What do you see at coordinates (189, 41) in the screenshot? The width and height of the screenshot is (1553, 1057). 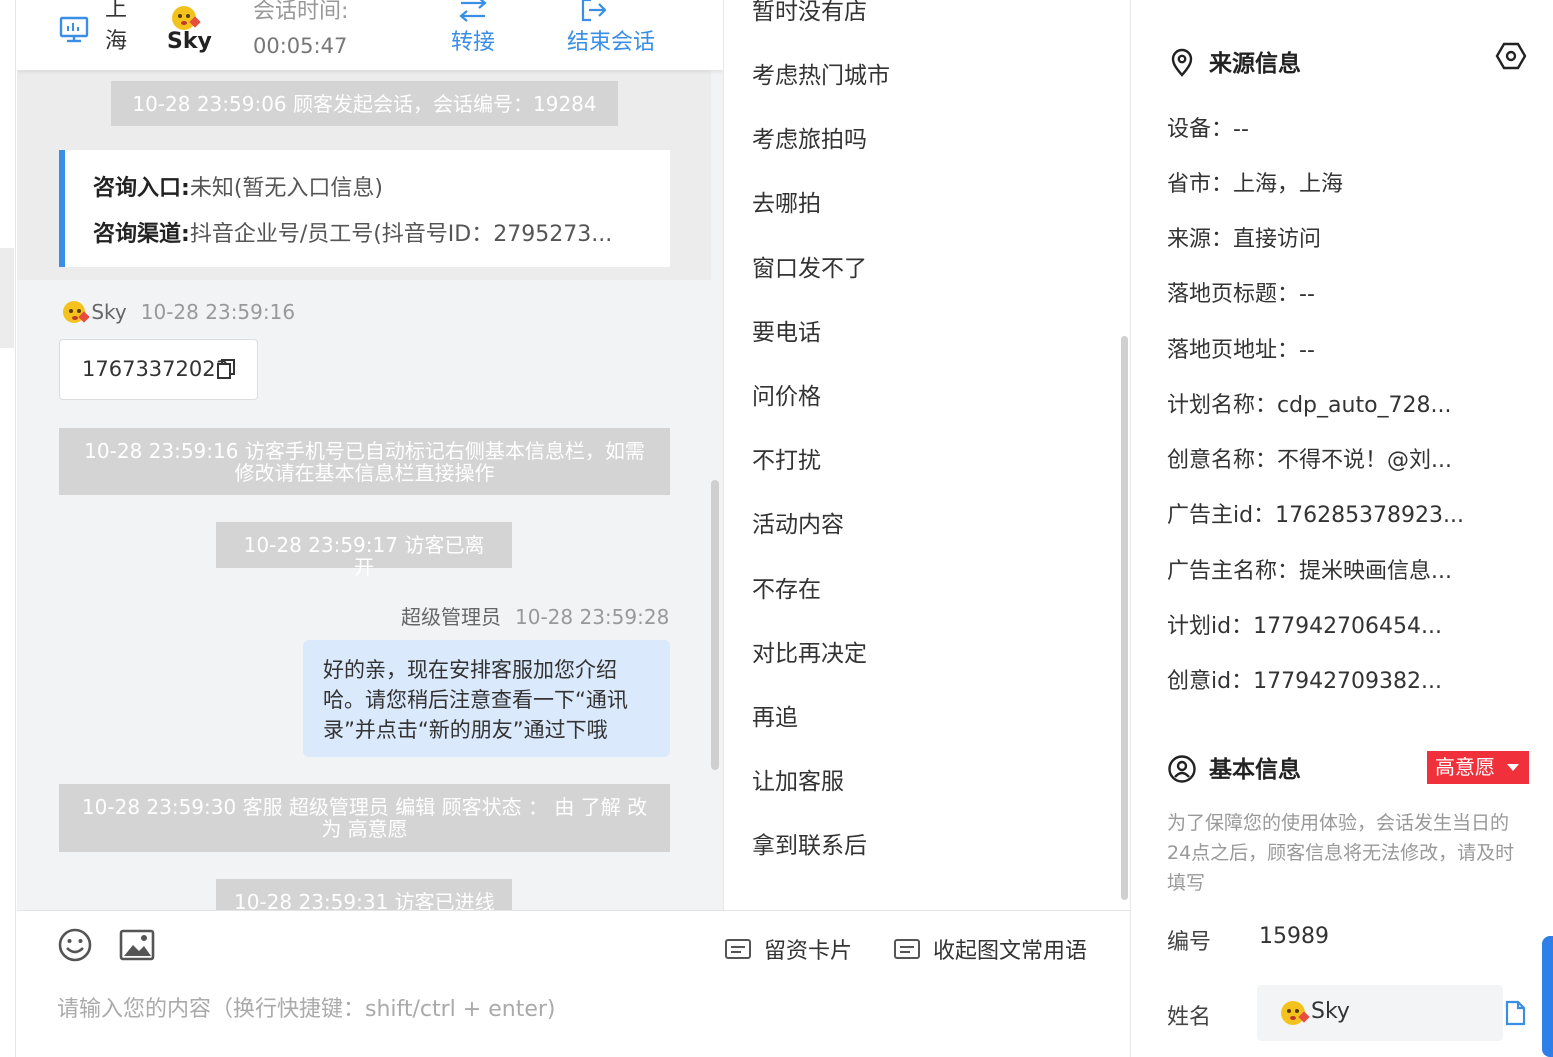 I see `visitor-name: Sky` at bounding box center [189, 41].